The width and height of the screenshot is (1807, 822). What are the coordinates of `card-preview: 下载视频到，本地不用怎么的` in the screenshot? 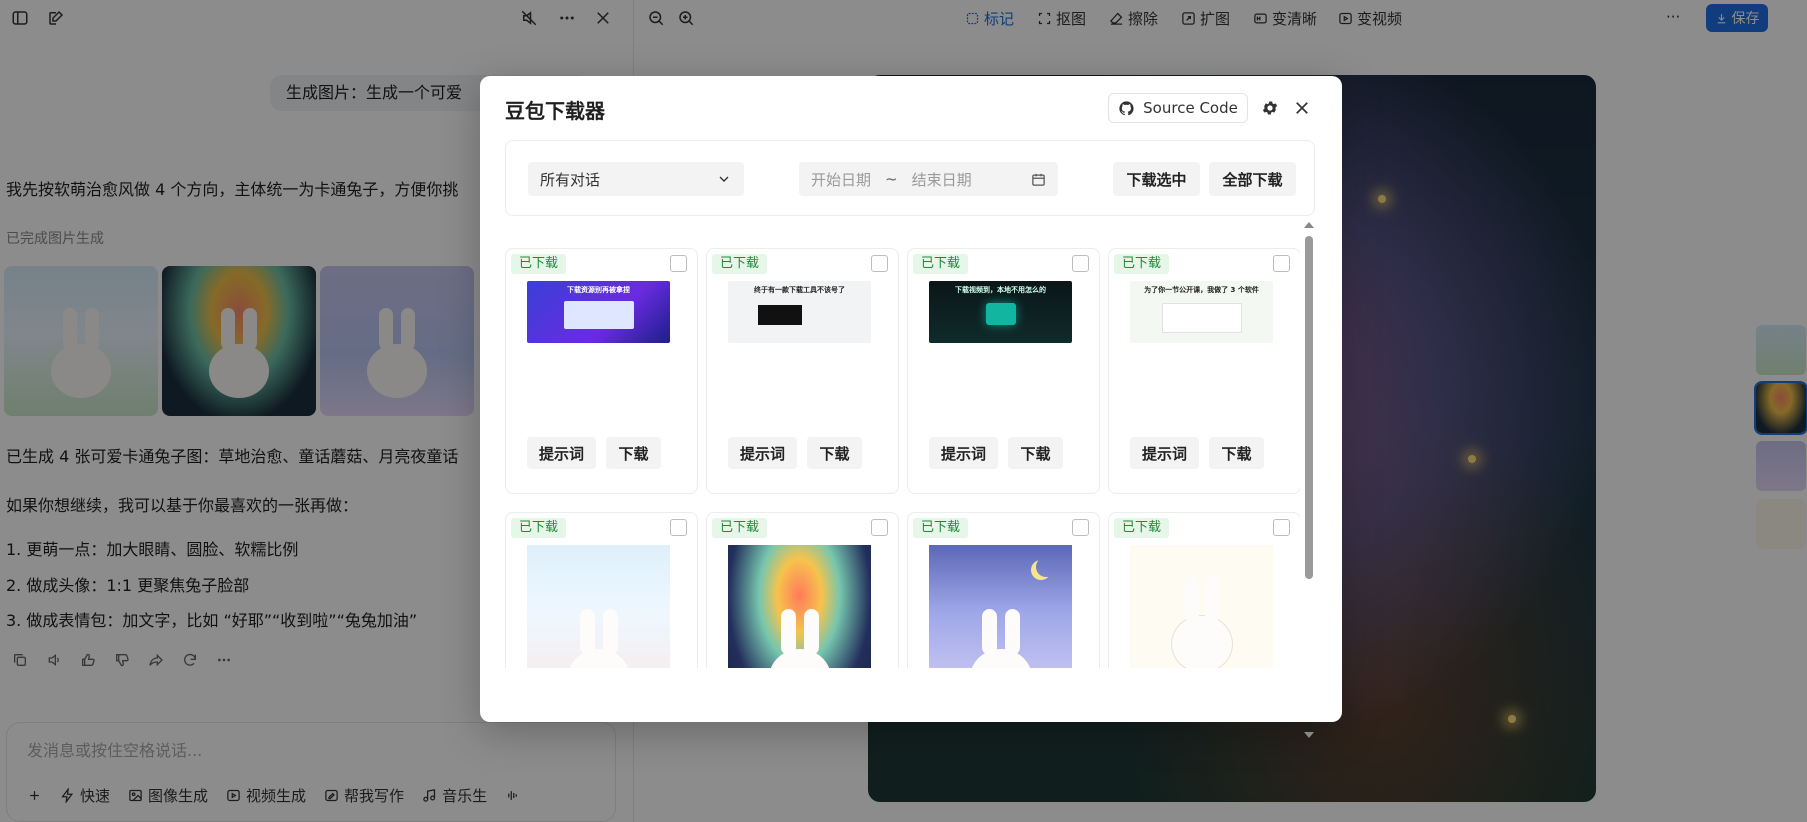 It's located at (1000, 312).